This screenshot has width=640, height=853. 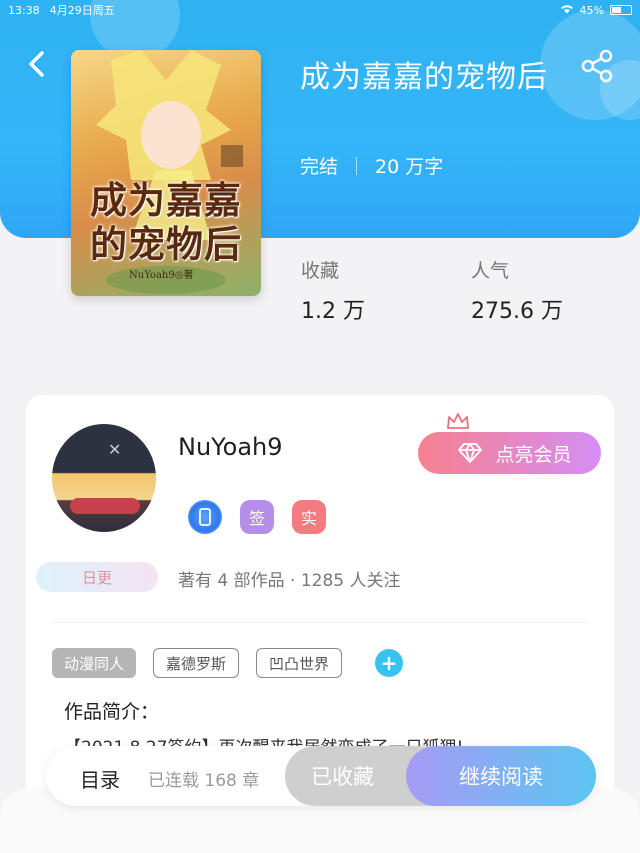 What do you see at coordinates (24, 10) in the screenshot?
I see `status-time: 13:38` at bounding box center [24, 10].